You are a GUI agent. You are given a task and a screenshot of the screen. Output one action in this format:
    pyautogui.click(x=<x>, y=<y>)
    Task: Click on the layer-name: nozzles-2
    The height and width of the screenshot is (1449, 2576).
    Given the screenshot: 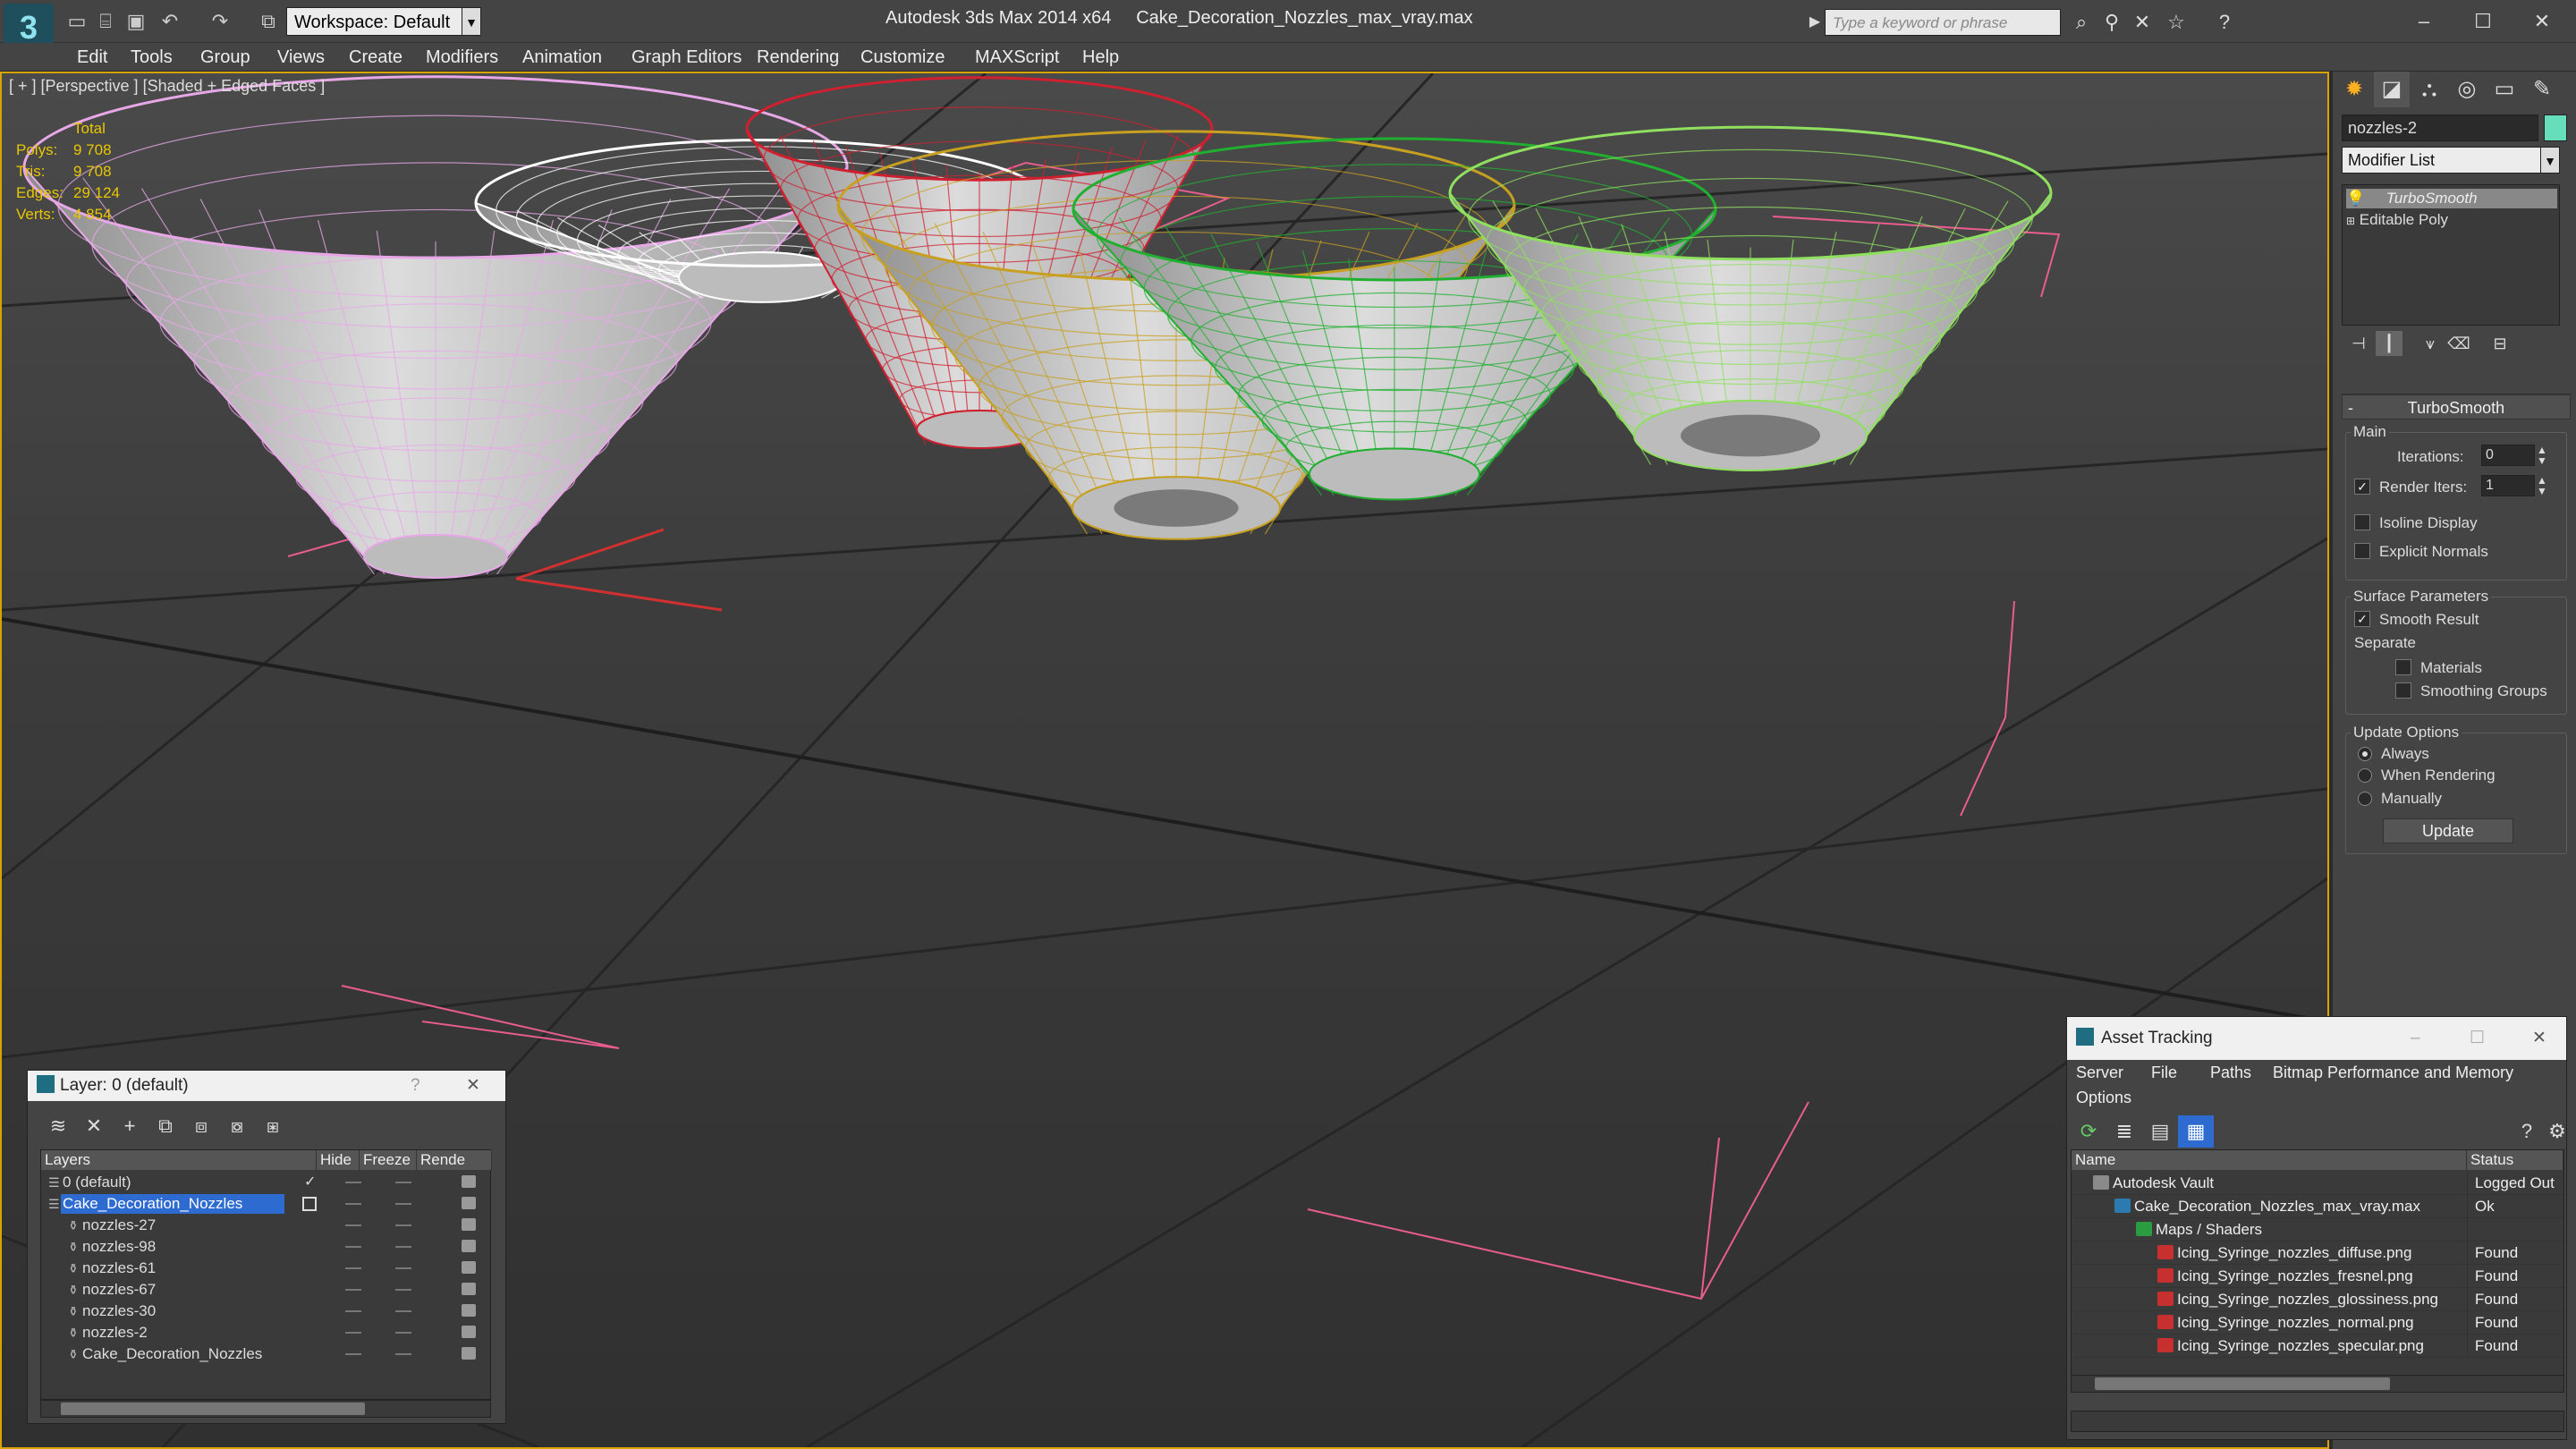 What is the action you would take?
    pyautogui.click(x=114, y=1333)
    